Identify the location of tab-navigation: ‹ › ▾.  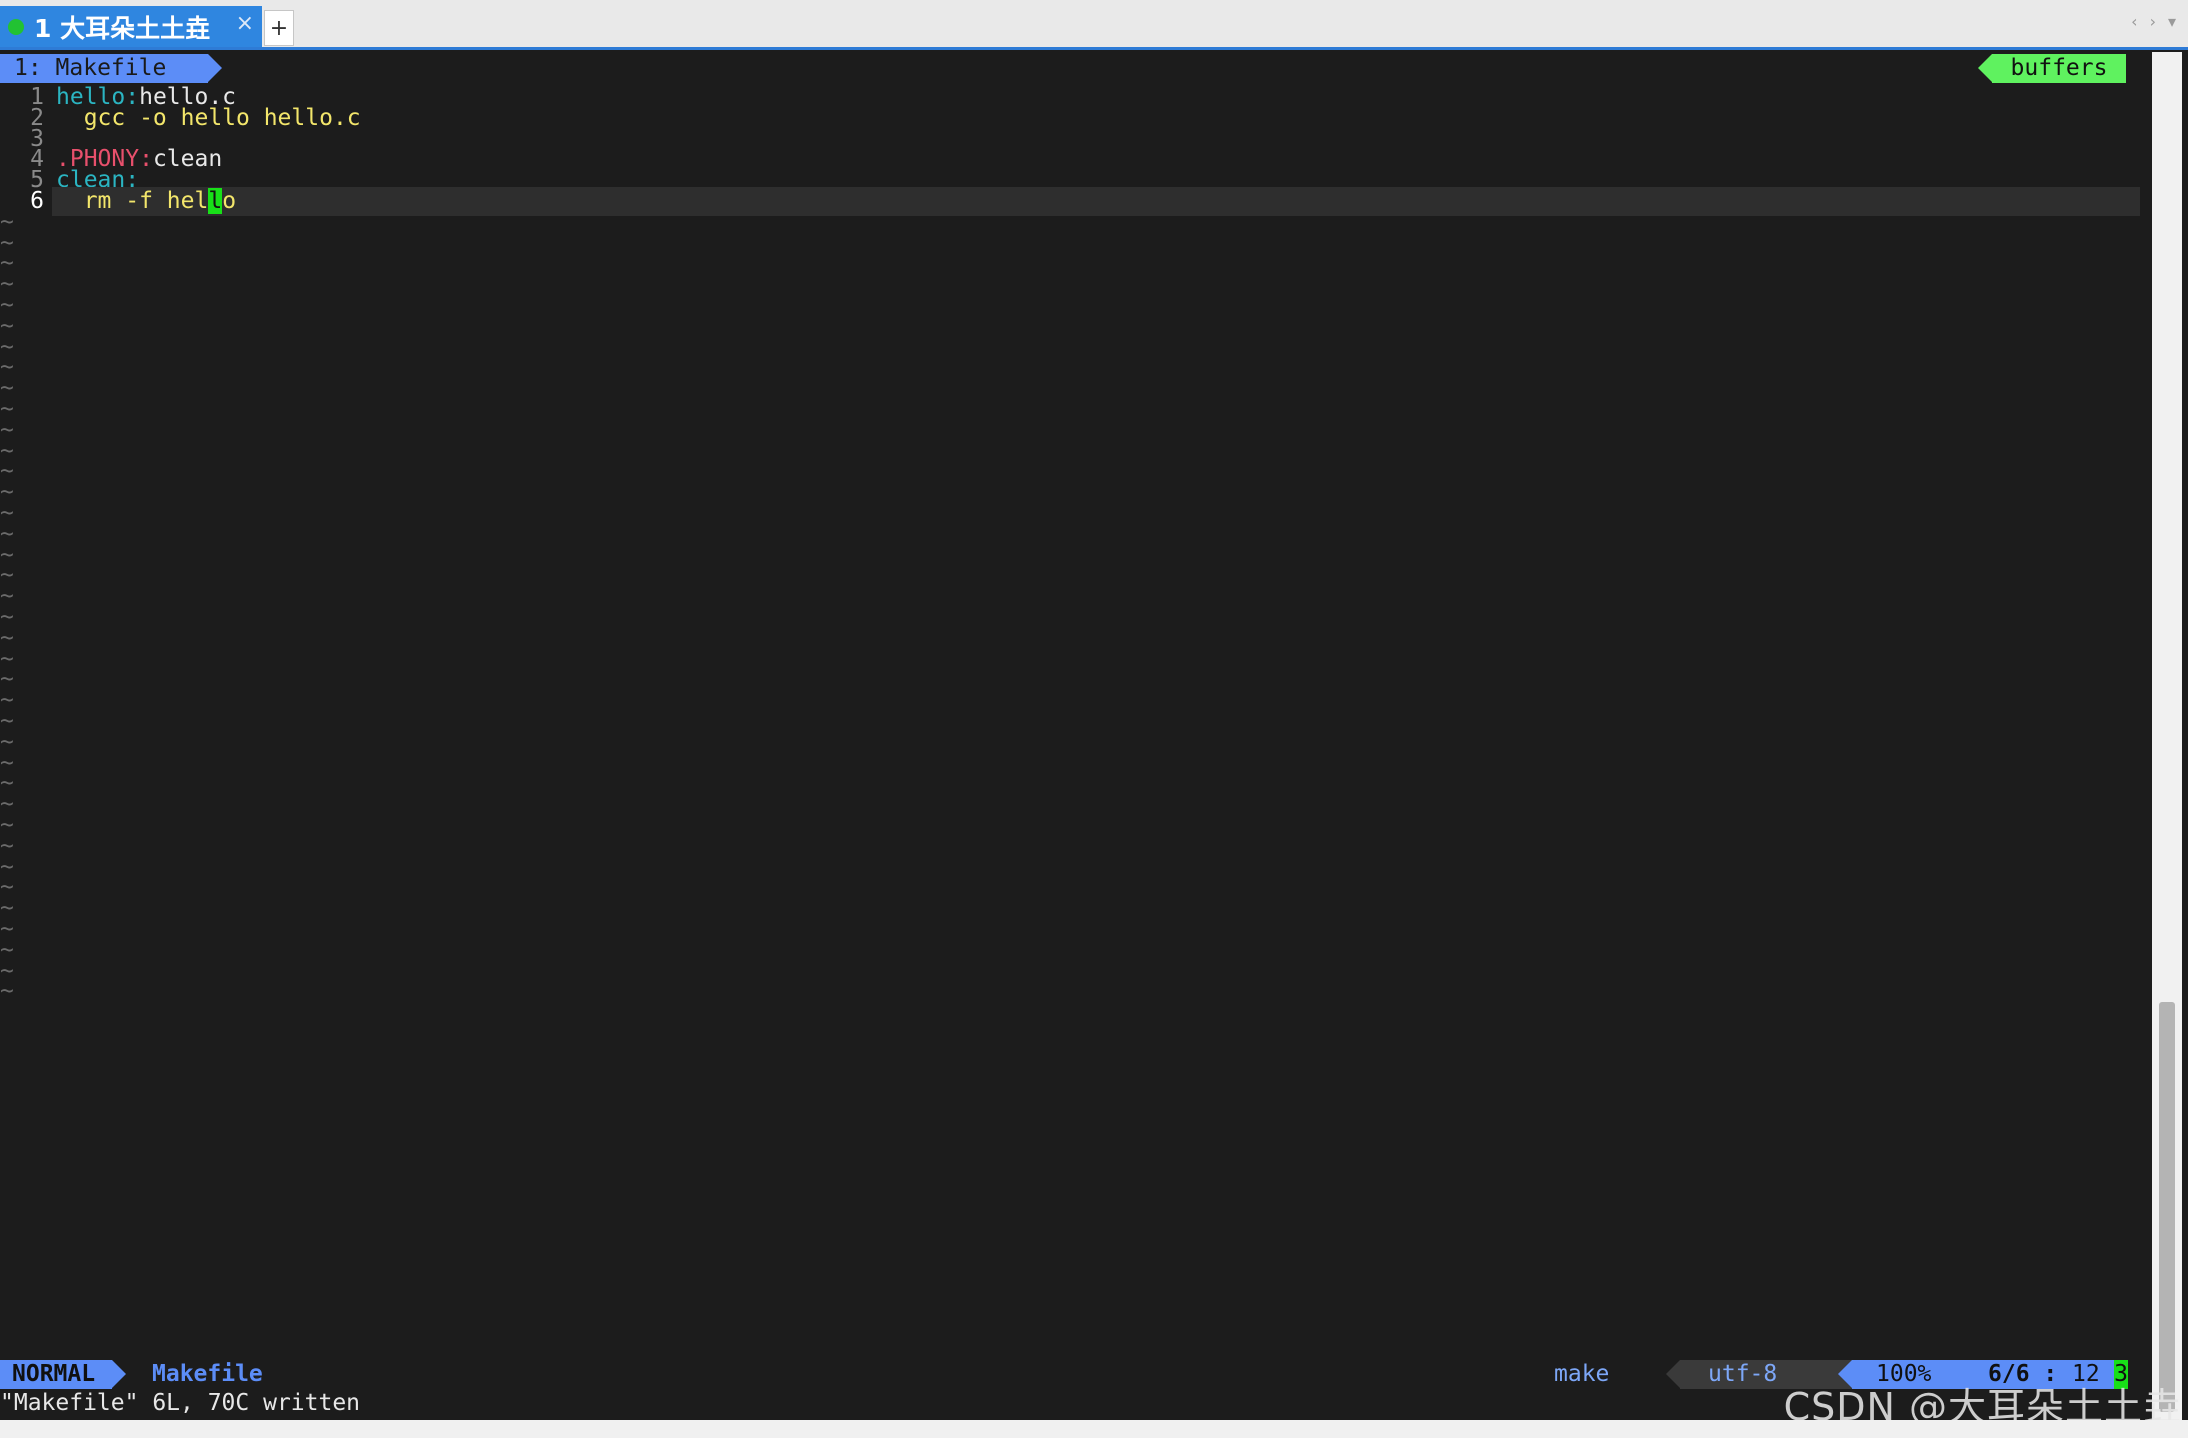
(2153, 21).